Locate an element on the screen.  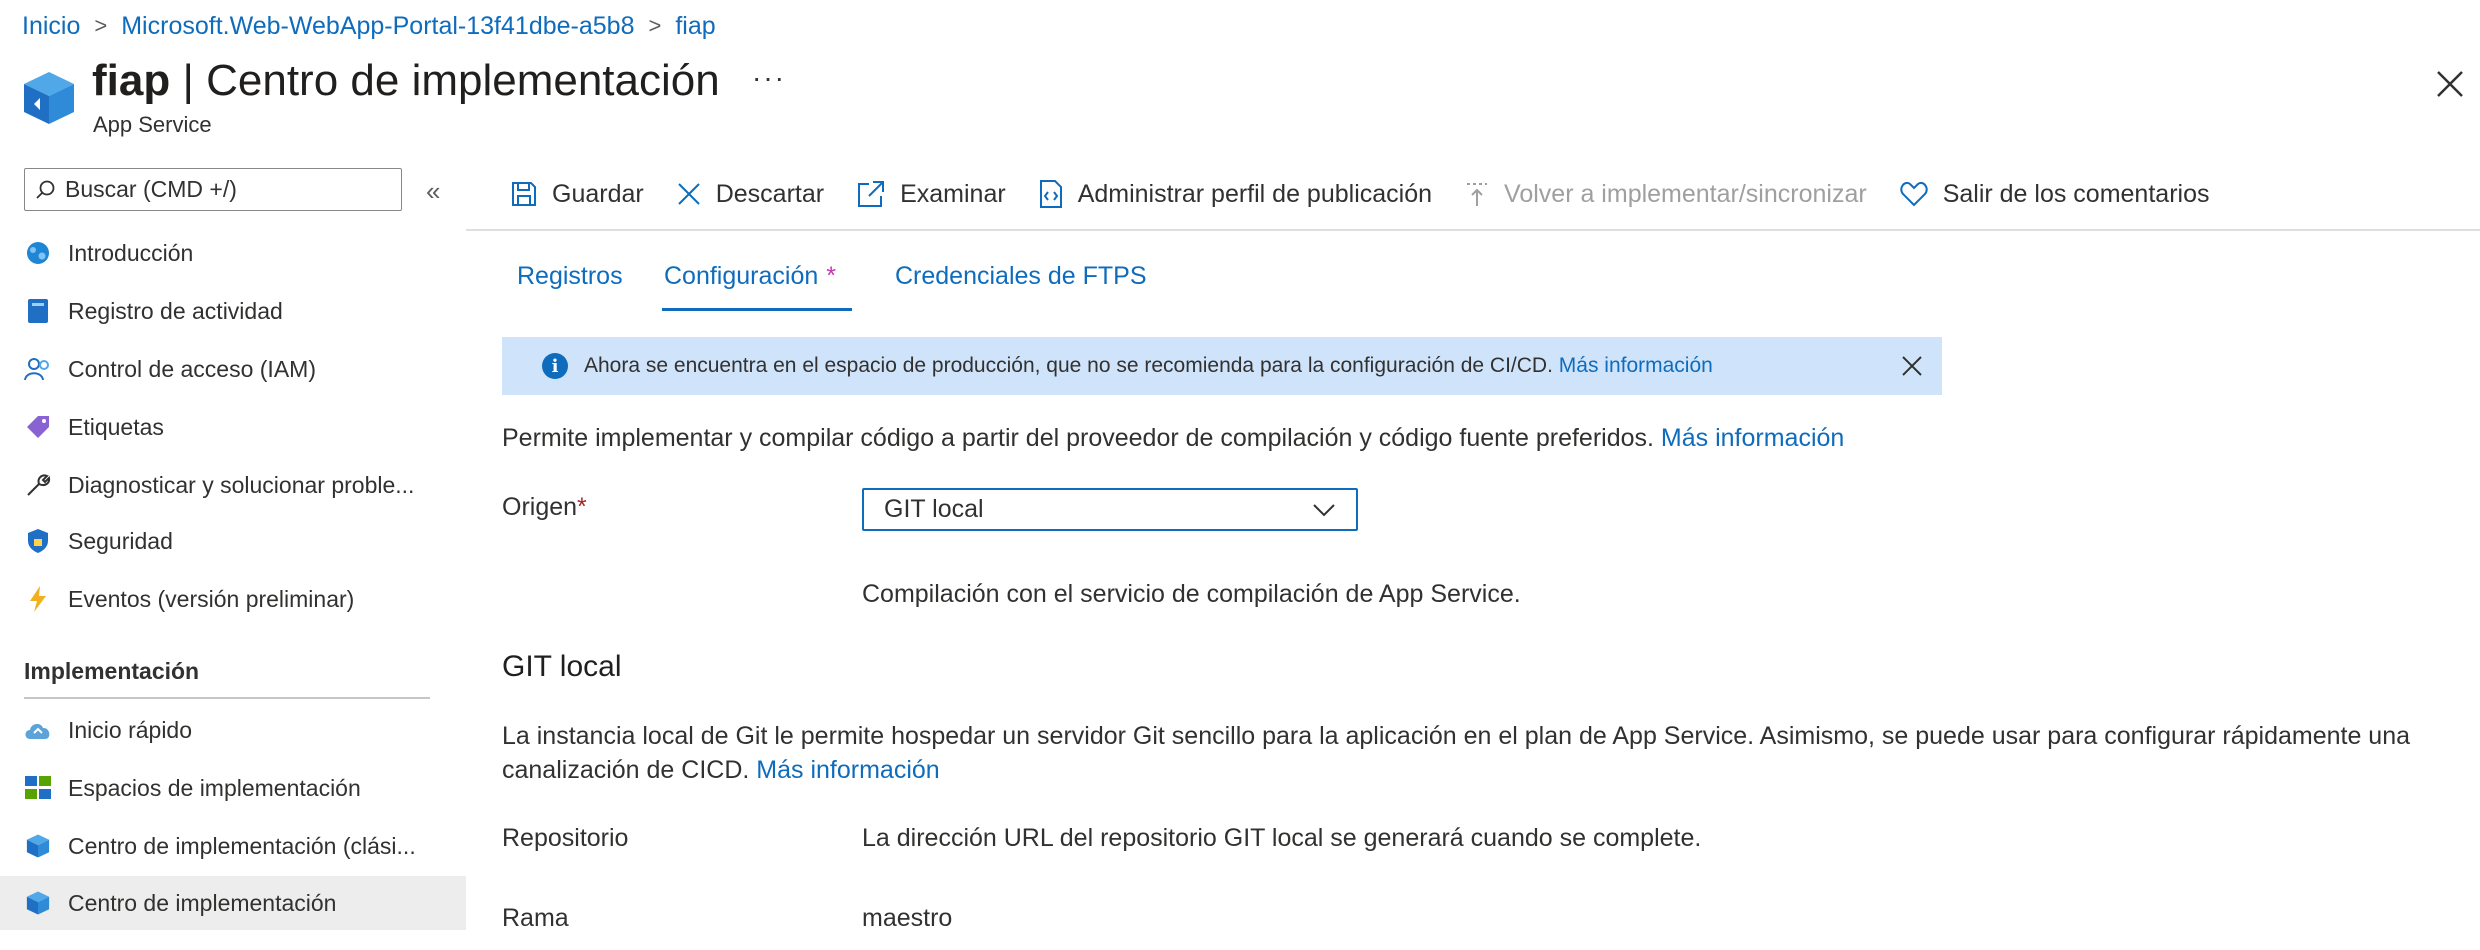
sidebar-item-activity-log: Registro de actividad is located at coordinates (233, 311).